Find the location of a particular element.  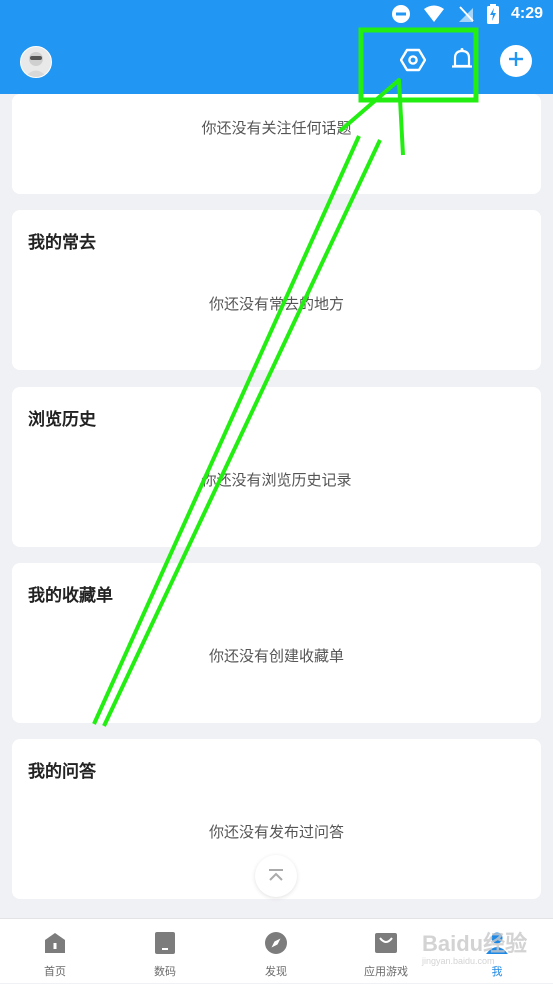

device-icon is located at coordinates (165, 943).